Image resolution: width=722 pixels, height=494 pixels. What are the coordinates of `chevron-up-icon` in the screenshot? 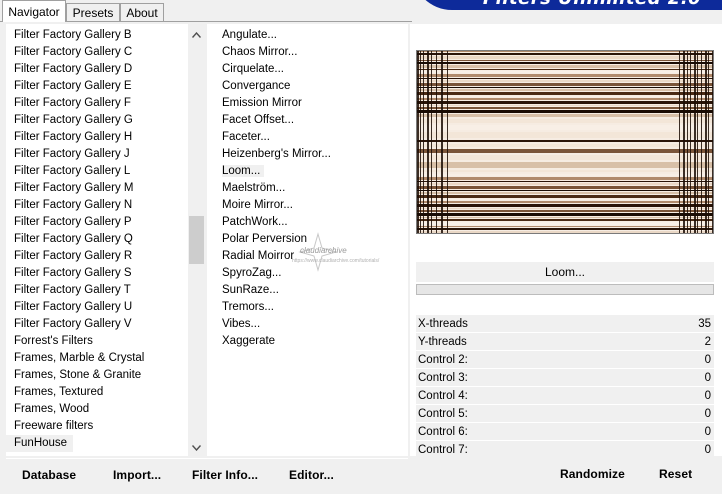 It's located at (196, 34).